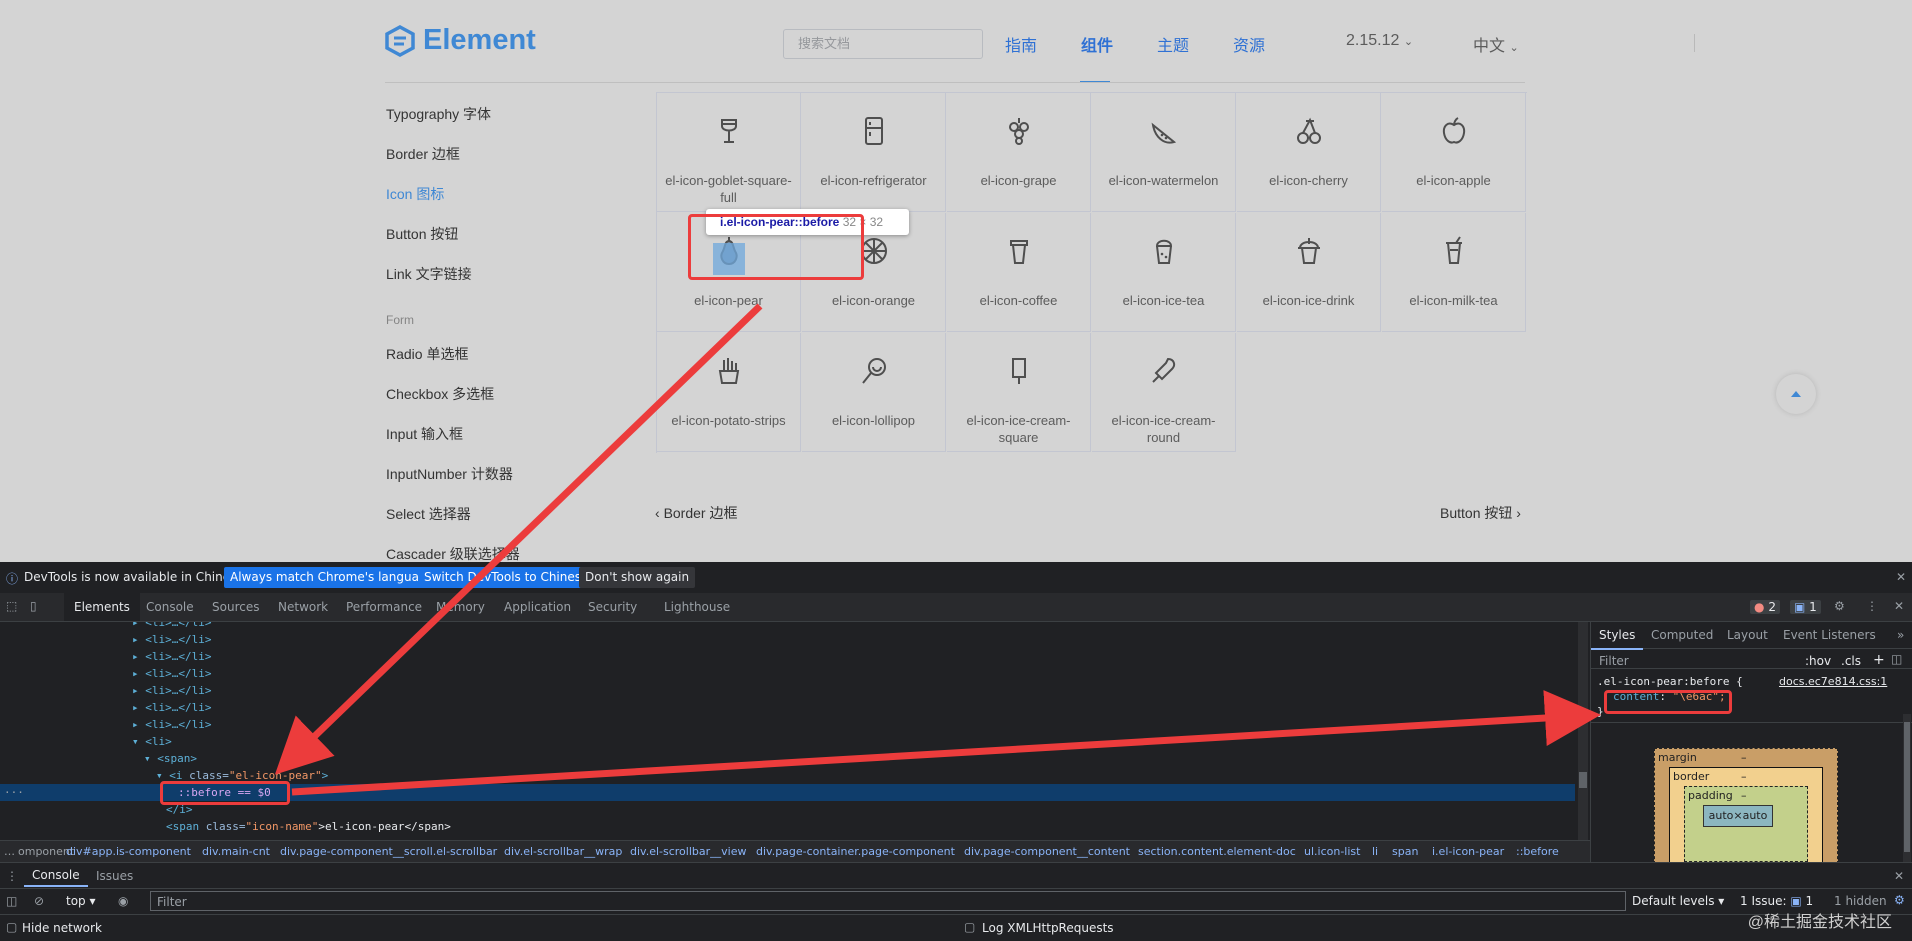 This screenshot has height=941, width=1912. Describe the element at coordinates (1309, 152) in the screenshot. I see `icon-item: el-icon-cherry` at that location.